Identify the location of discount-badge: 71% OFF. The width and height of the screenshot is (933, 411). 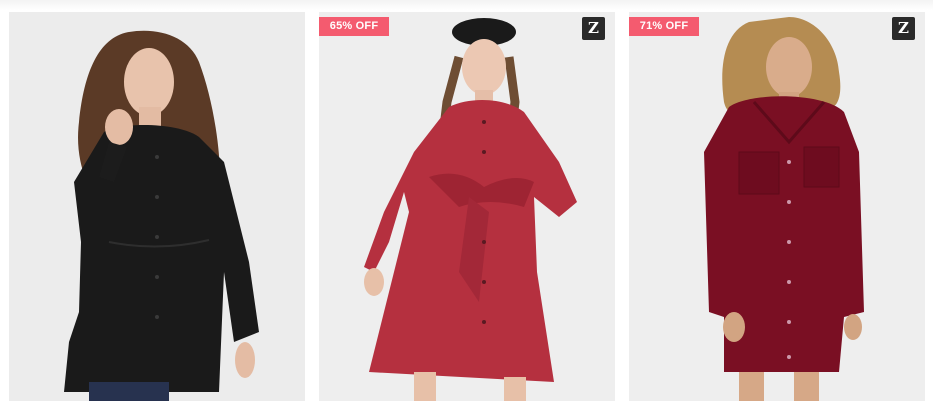
(664, 26).